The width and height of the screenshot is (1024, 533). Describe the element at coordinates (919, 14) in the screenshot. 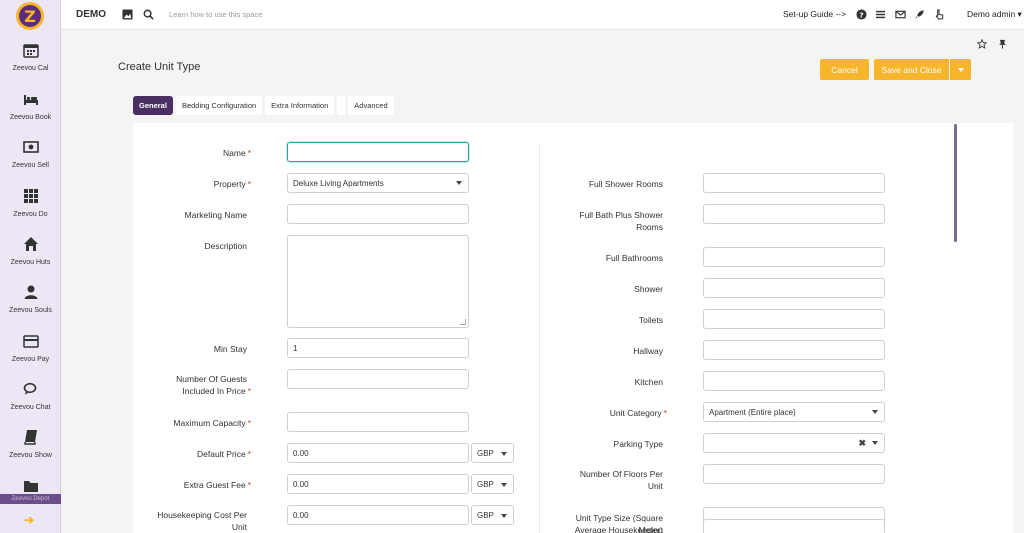

I see `rocket-icon` at that location.